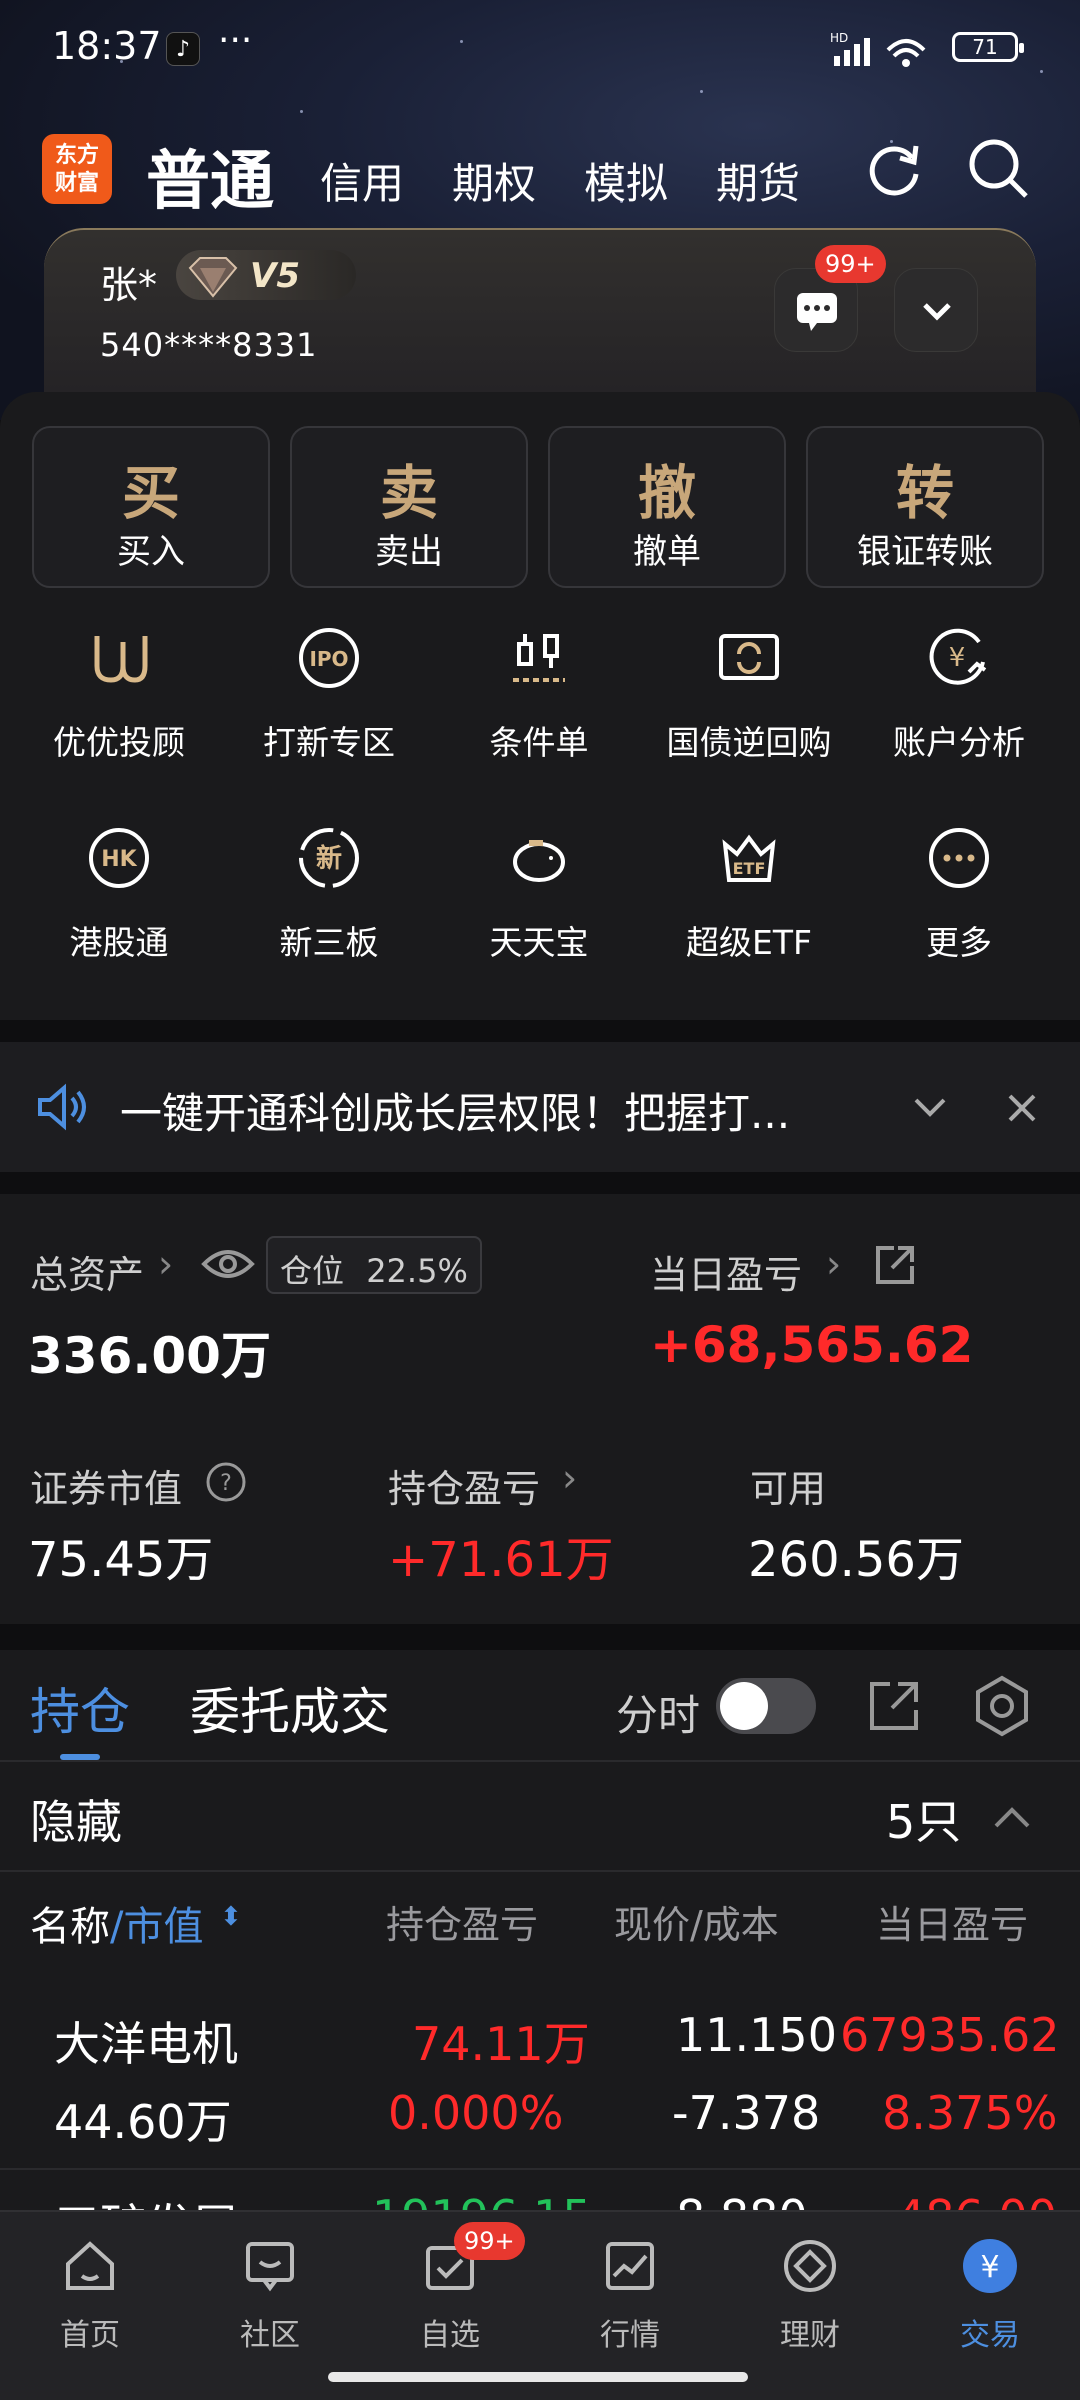 This screenshot has height=2400, width=1080. What do you see at coordinates (464, 1485) in the screenshot?
I see `holding-pl-link: 持仓盈亏` at bounding box center [464, 1485].